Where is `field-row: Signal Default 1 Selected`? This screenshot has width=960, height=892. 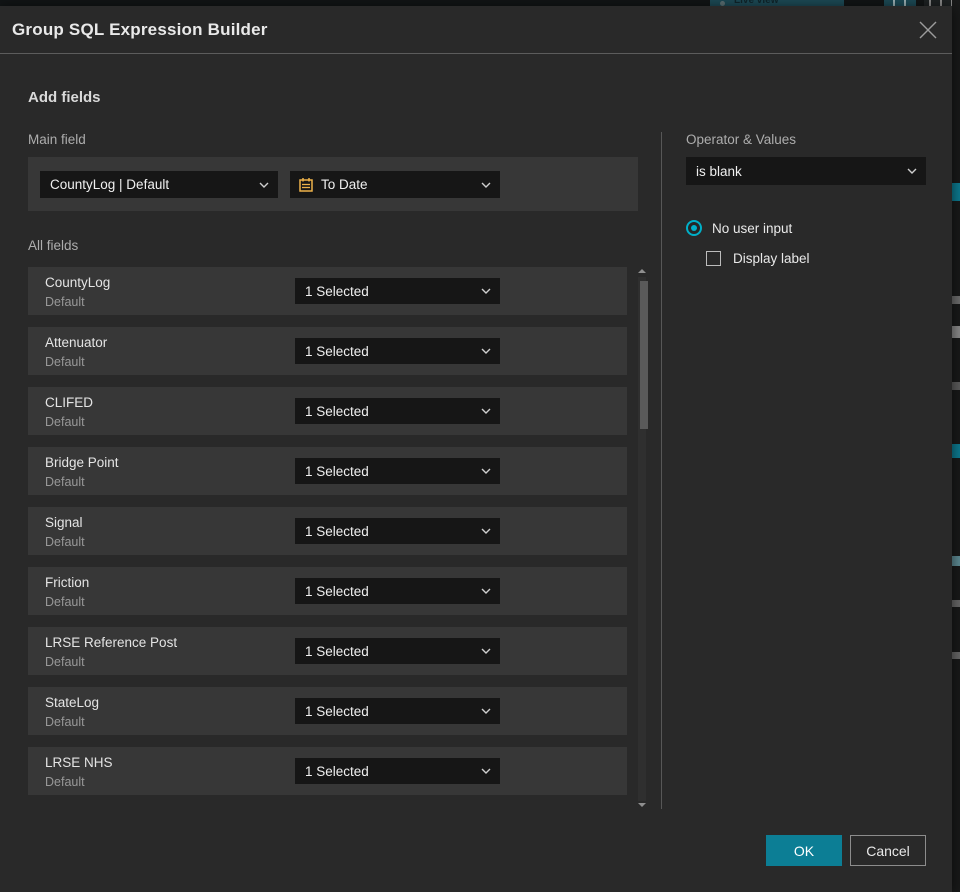
field-row: Signal Default 1 Selected is located at coordinates (327, 531).